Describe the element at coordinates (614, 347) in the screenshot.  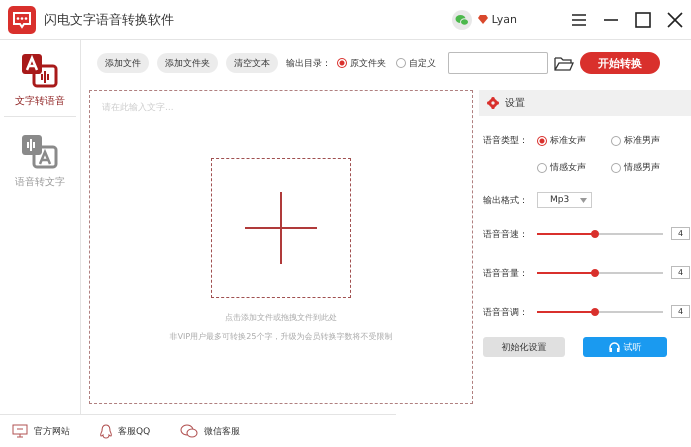
I see `headphones-icon` at that location.